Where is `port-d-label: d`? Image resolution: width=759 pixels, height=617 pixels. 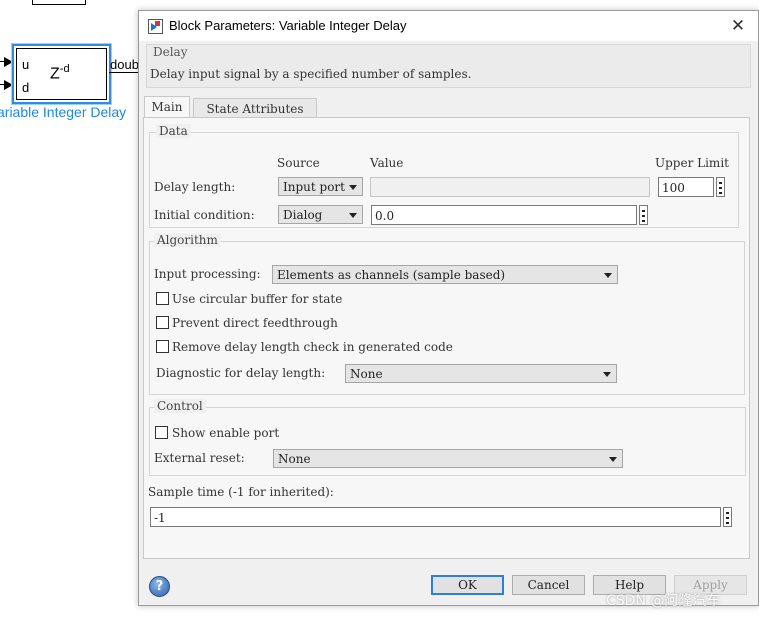
port-d-label: d is located at coordinates (26, 87).